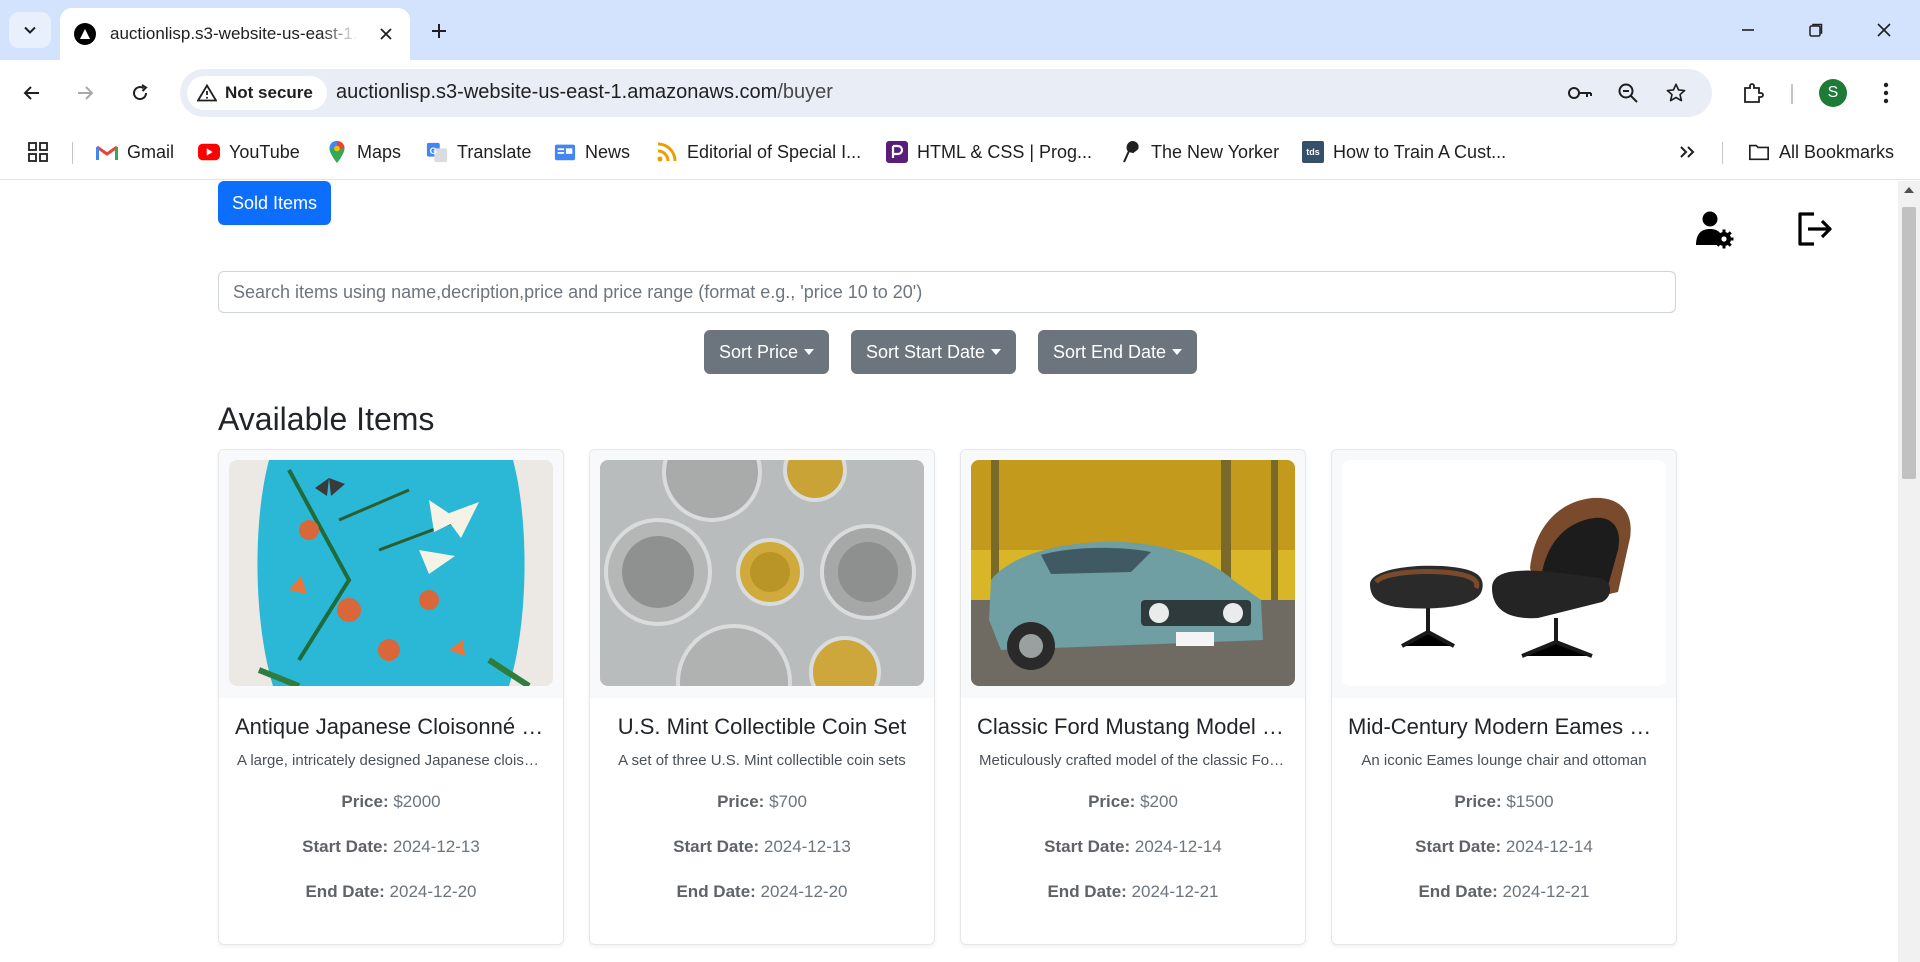 Image resolution: width=1920 pixels, height=962 pixels. Describe the element at coordinates (805, 92) in the screenshot. I see `url-path: /buyer` at that location.